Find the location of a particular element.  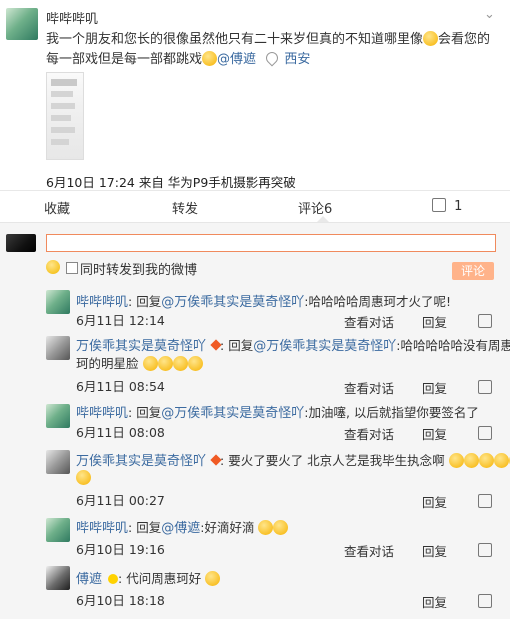

comment-text: :好滴好滴 is located at coordinates (227, 527).